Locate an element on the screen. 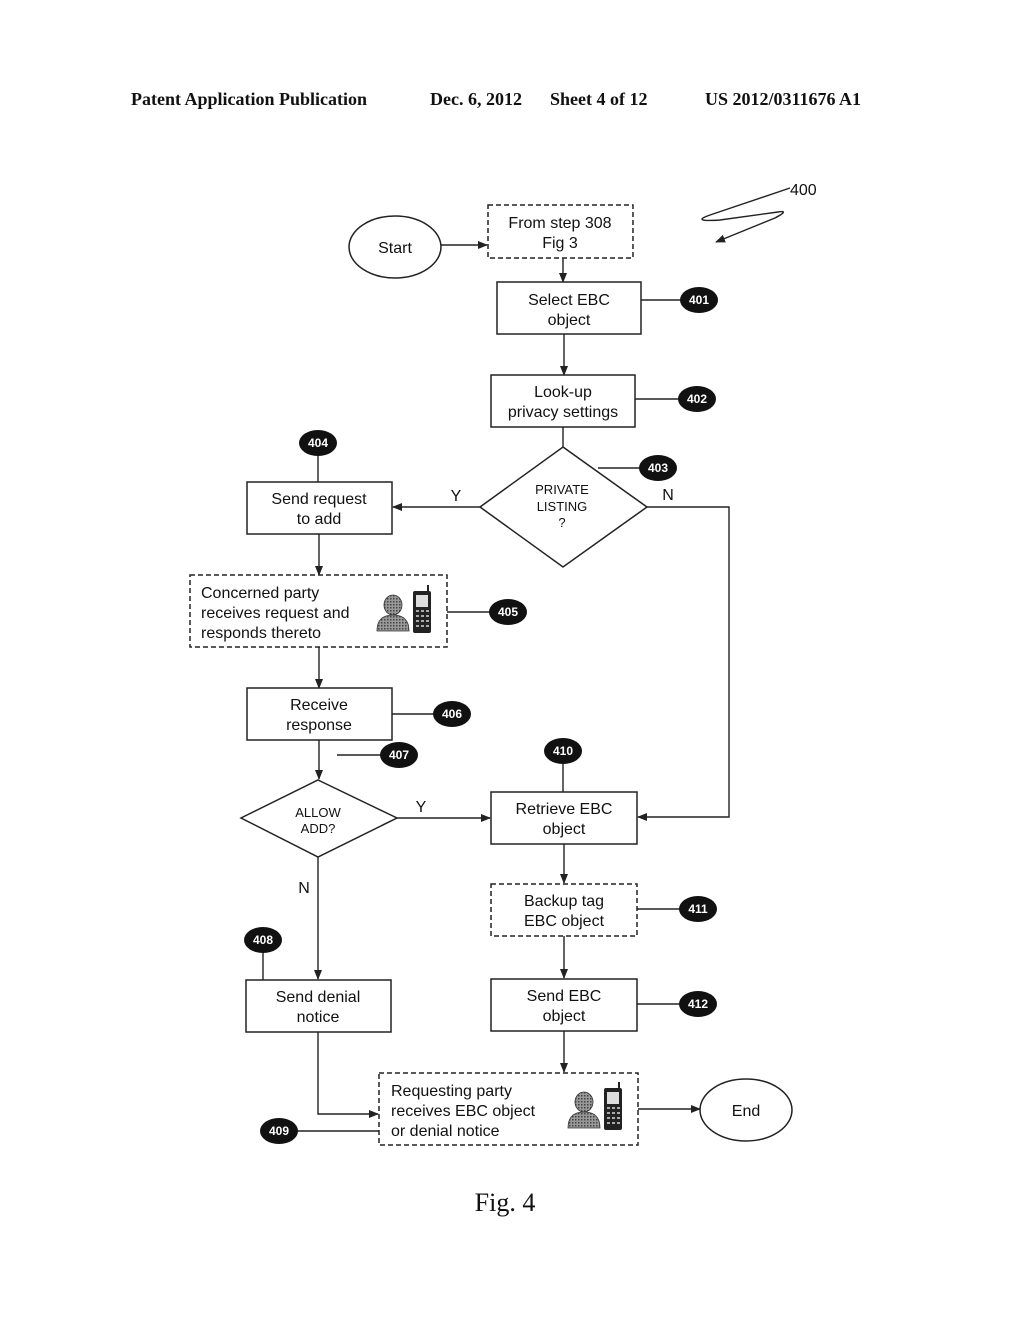 The image size is (1024, 1320). edge-403-no is located at coordinates (683, 663).